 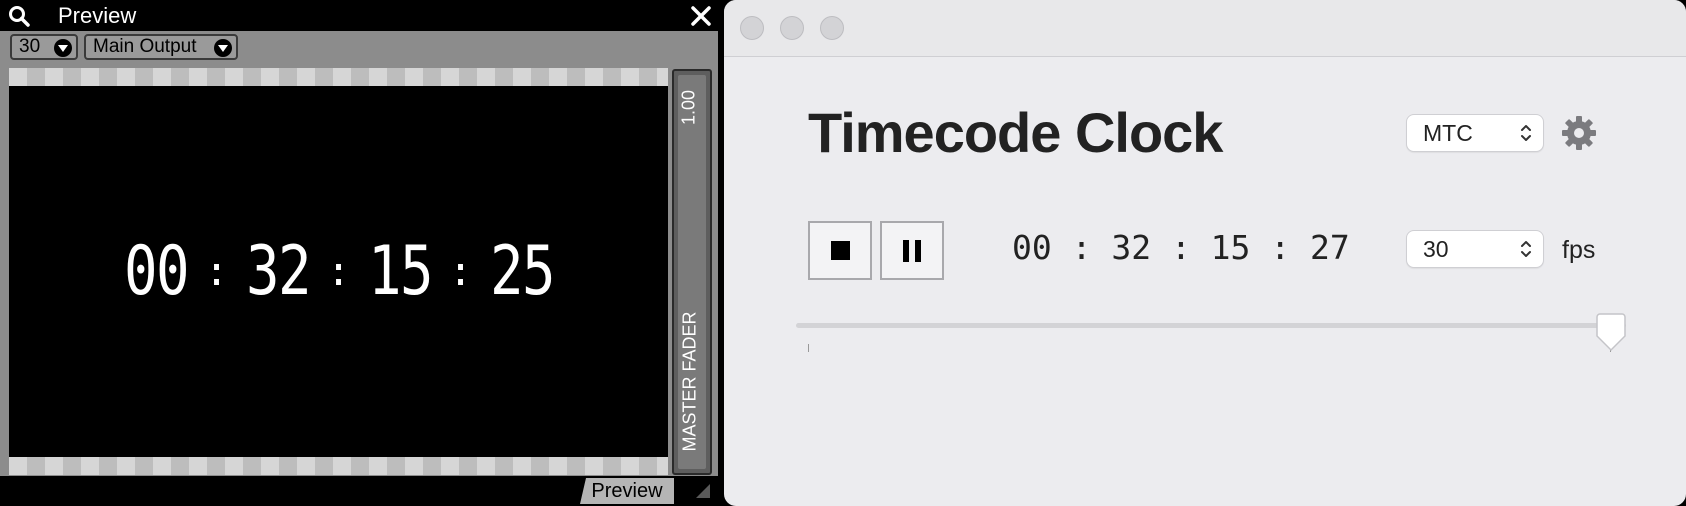 What do you see at coordinates (1475, 249) in the screenshot?
I see `frame-rate-select: 30` at bounding box center [1475, 249].